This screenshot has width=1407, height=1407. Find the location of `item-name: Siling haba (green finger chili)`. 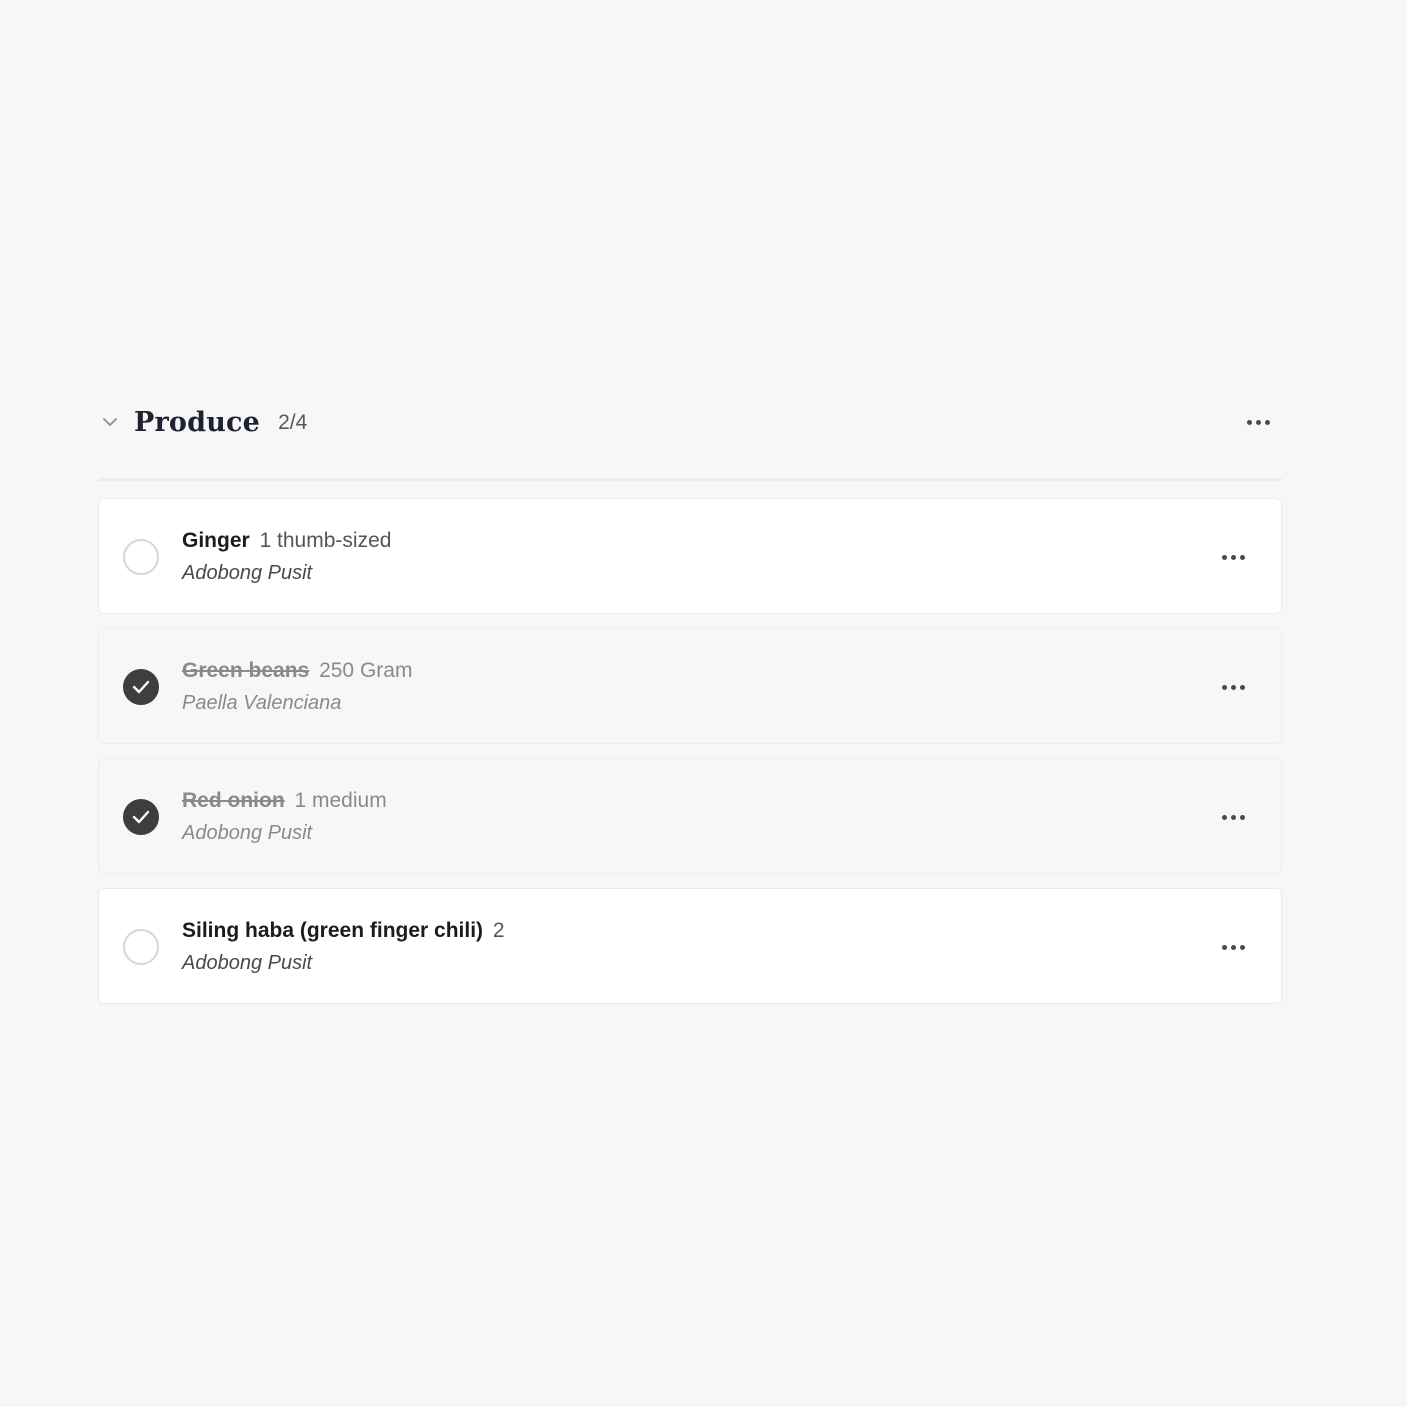

item-name: Siling haba (green finger chili) is located at coordinates (333, 930).